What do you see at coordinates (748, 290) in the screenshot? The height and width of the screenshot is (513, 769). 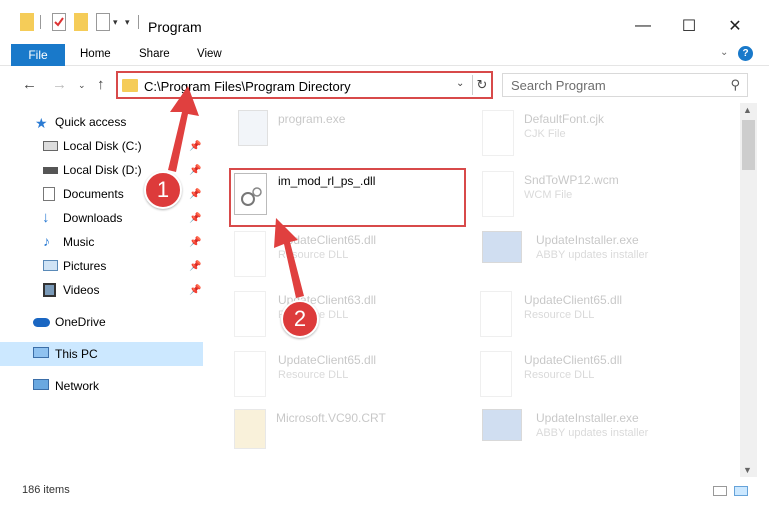 I see `vertical-scrollbar: ▲ ▼` at bounding box center [748, 290].